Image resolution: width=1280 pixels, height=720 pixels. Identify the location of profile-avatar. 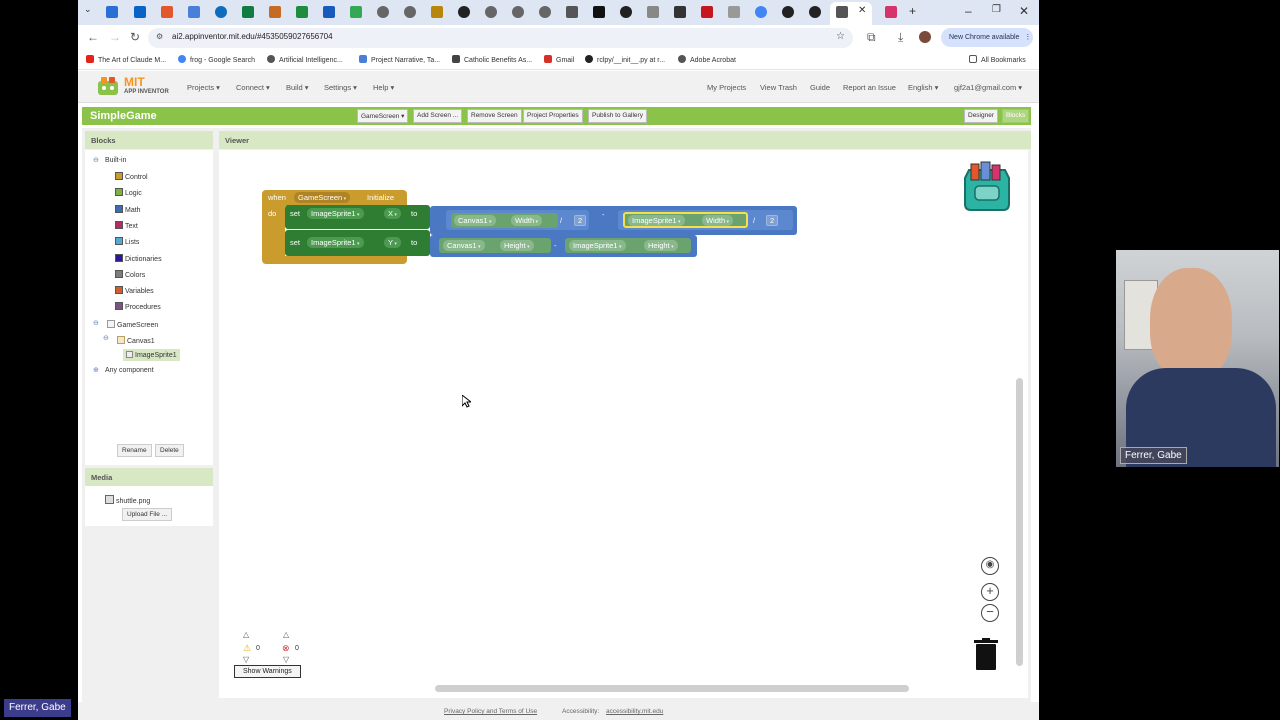
(925, 37).